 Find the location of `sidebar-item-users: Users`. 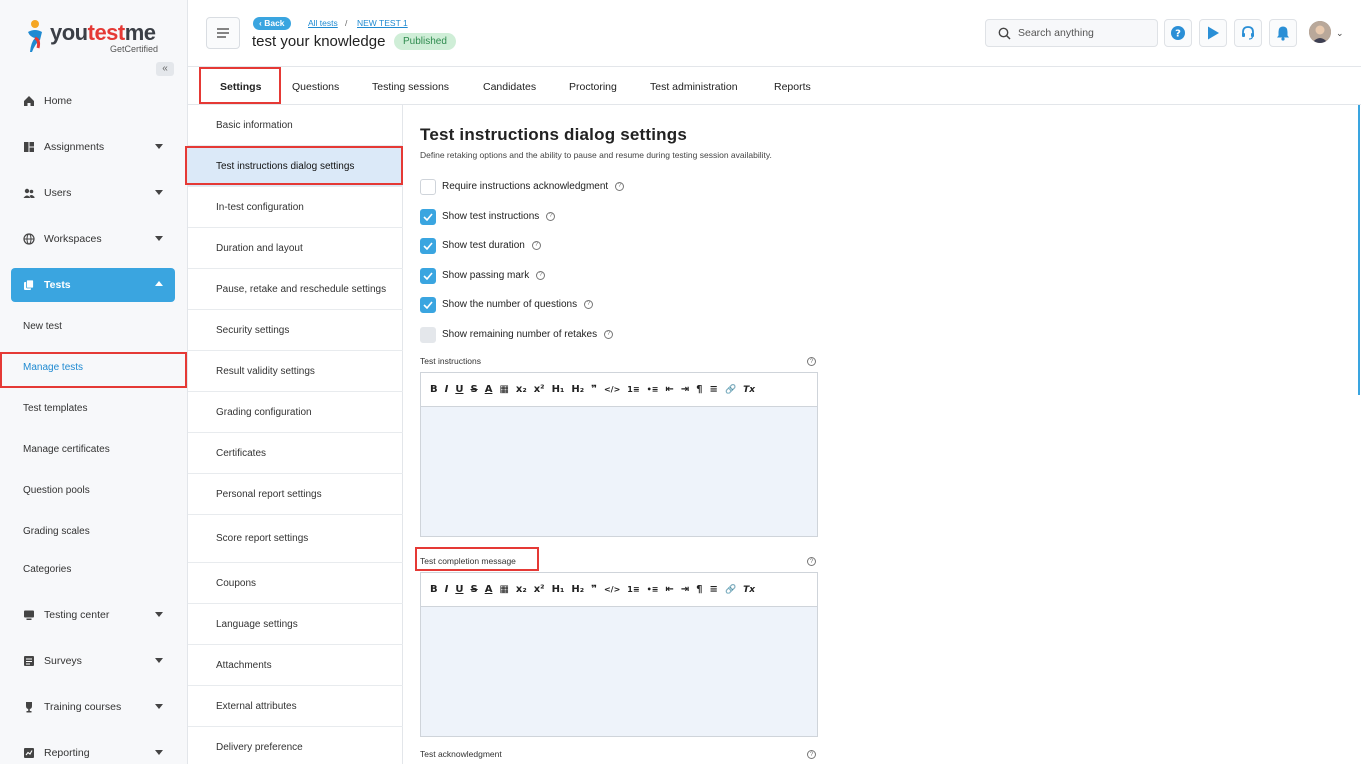

sidebar-item-users: Users is located at coordinates (93, 193).